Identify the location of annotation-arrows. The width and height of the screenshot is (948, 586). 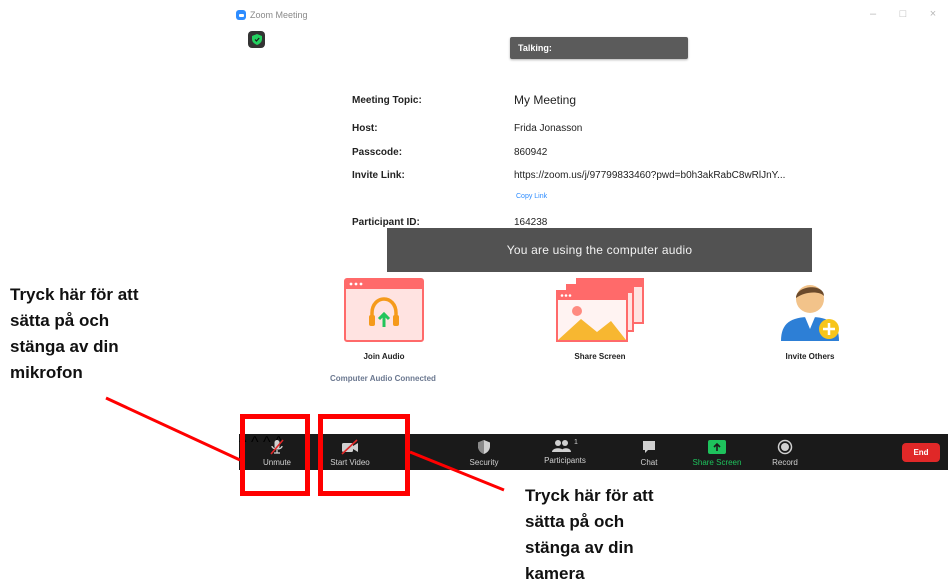
(305, 444).